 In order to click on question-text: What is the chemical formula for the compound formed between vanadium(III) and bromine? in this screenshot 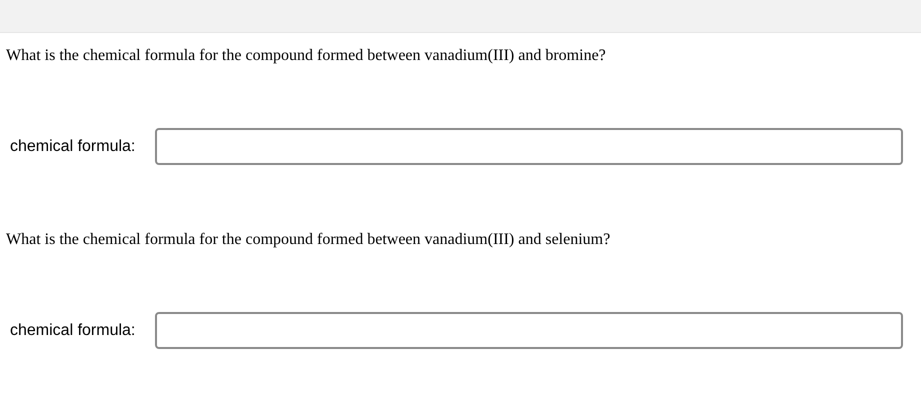, I will do `click(306, 56)`.